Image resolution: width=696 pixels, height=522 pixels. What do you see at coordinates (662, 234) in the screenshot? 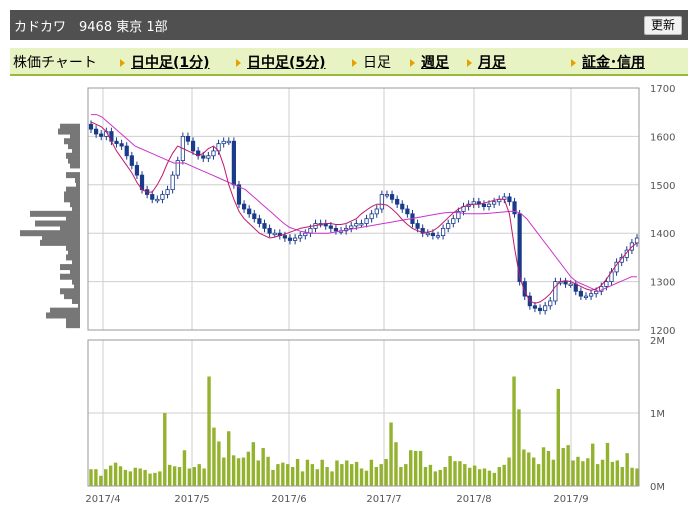
I see `price-tick-label: 1400` at bounding box center [662, 234].